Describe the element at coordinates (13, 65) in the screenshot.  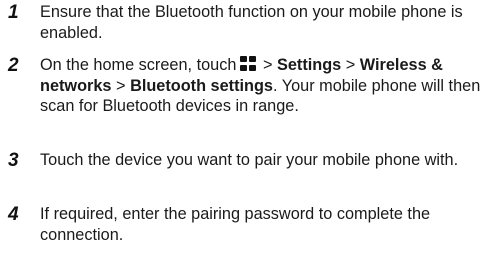
I see `step-number: 2` at that location.